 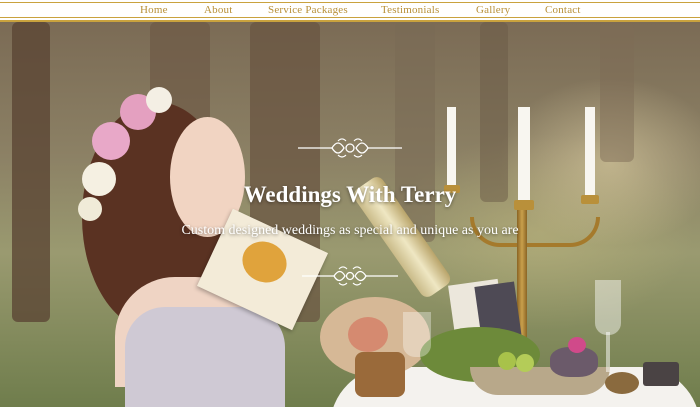 I want to click on nav-item-service-packages: Service Packages, so click(x=308, y=10).